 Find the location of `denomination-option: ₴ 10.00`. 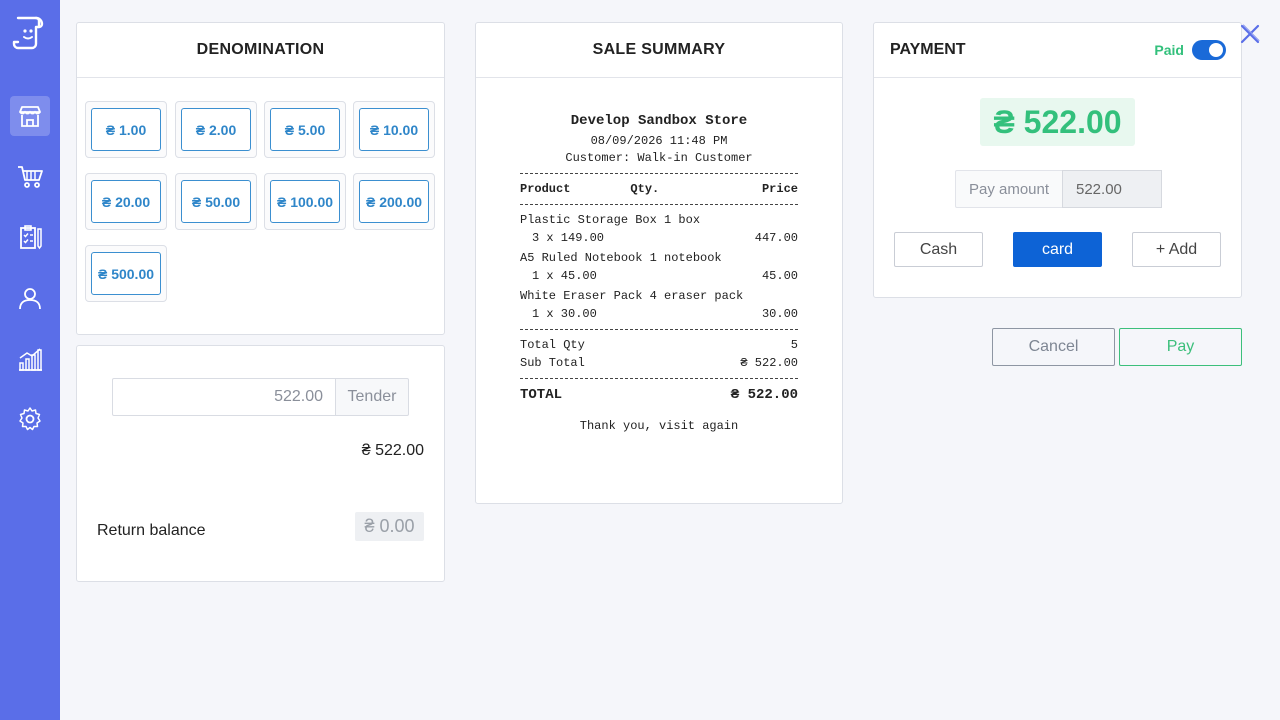

denomination-option: ₴ 10.00 is located at coordinates (394, 129).